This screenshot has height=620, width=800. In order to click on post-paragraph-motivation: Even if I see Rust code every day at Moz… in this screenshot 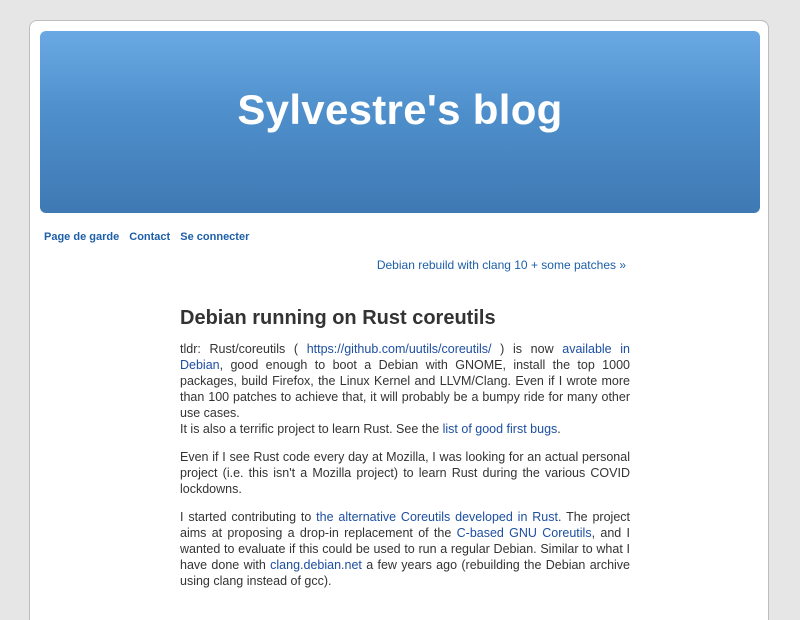, I will do `click(405, 473)`.